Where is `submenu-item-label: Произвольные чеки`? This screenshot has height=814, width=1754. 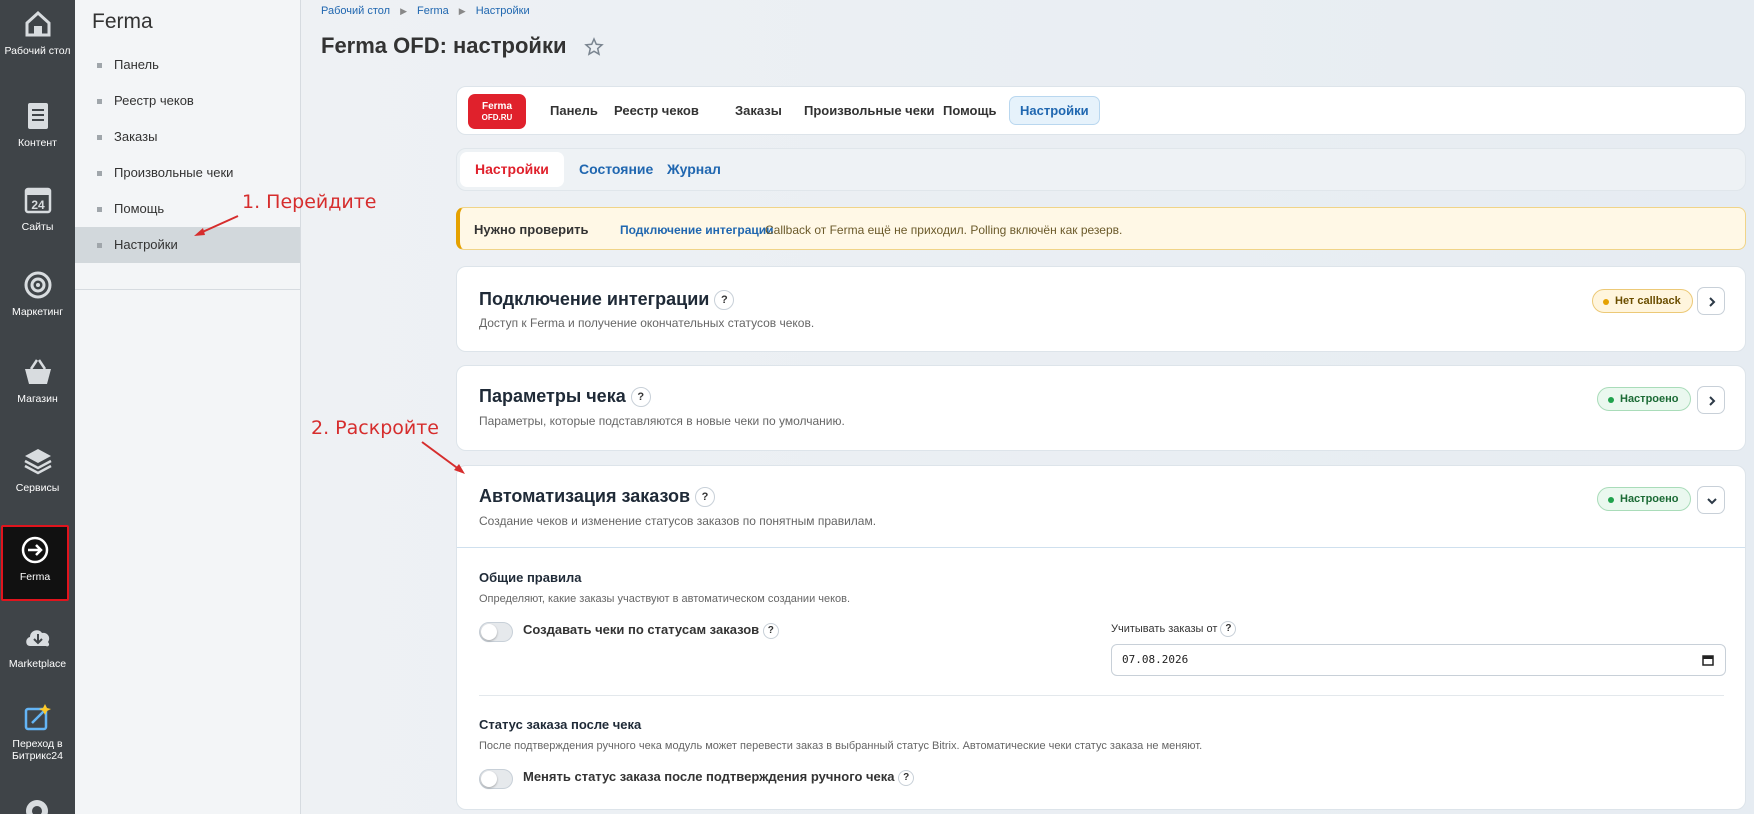 submenu-item-label: Произвольные чеки is located at coordinates (174, 172).